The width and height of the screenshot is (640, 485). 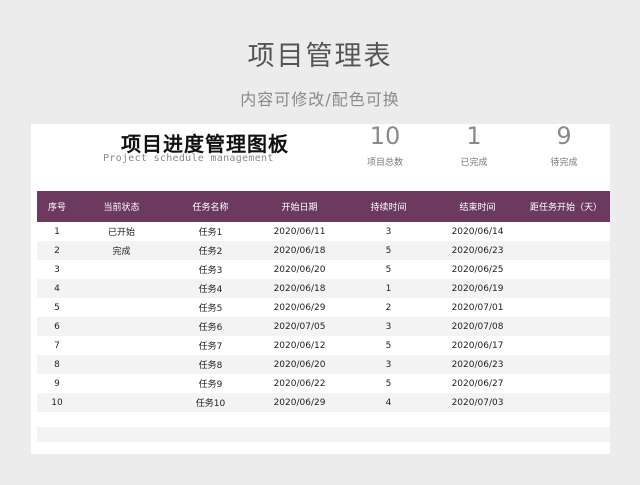 What do you see at coordinates (210, 307) in the screenshot?
I see `table-cell: 任务5` at bounding box center [210, 307].